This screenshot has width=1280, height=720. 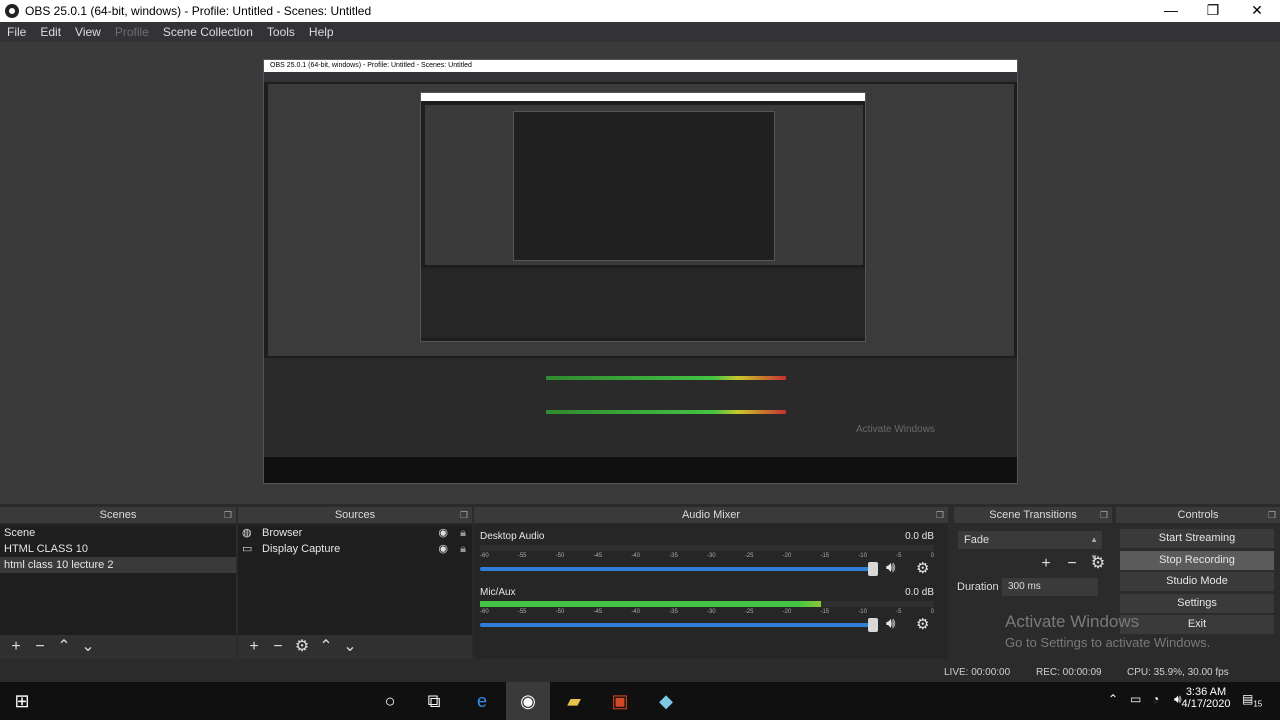 What do you see at coordinates (482, 701) in the screenshot?
I see `edge-browser-icon: e` at bounding box center [482, 701].